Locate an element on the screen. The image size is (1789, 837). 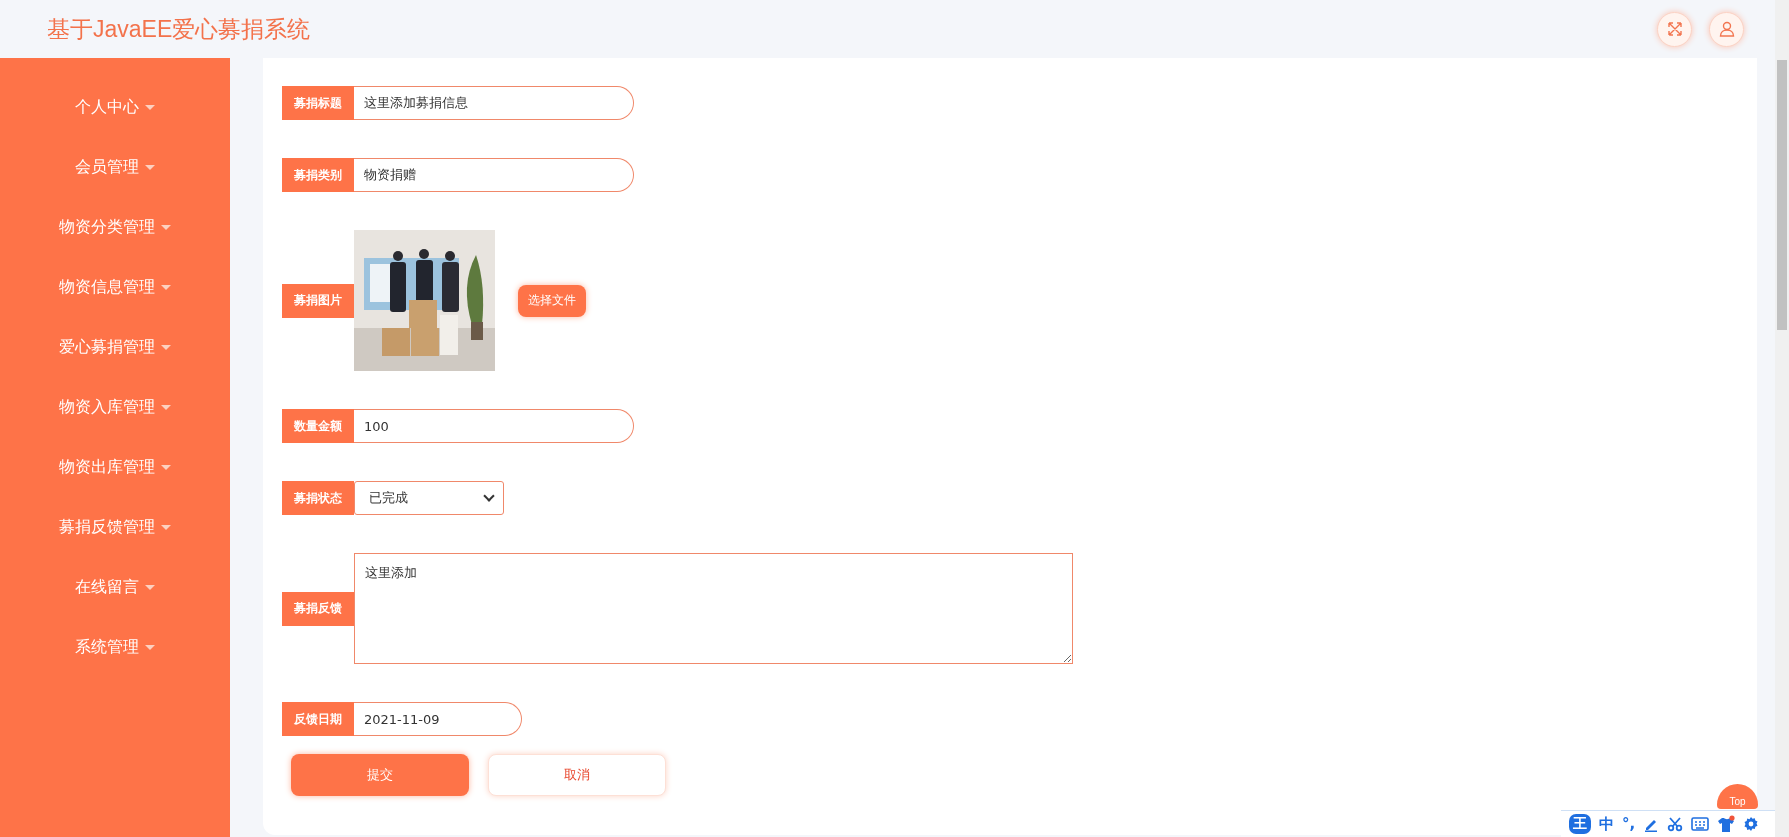
text-area: 这里添加 is located at coordinates (713, 608).